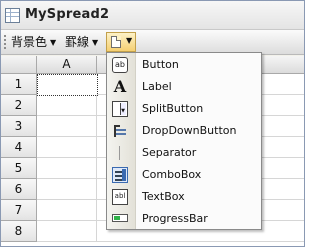 This screenshot has width=320, height=247. I want to click on row-header-7: 7, so click(19, 210).